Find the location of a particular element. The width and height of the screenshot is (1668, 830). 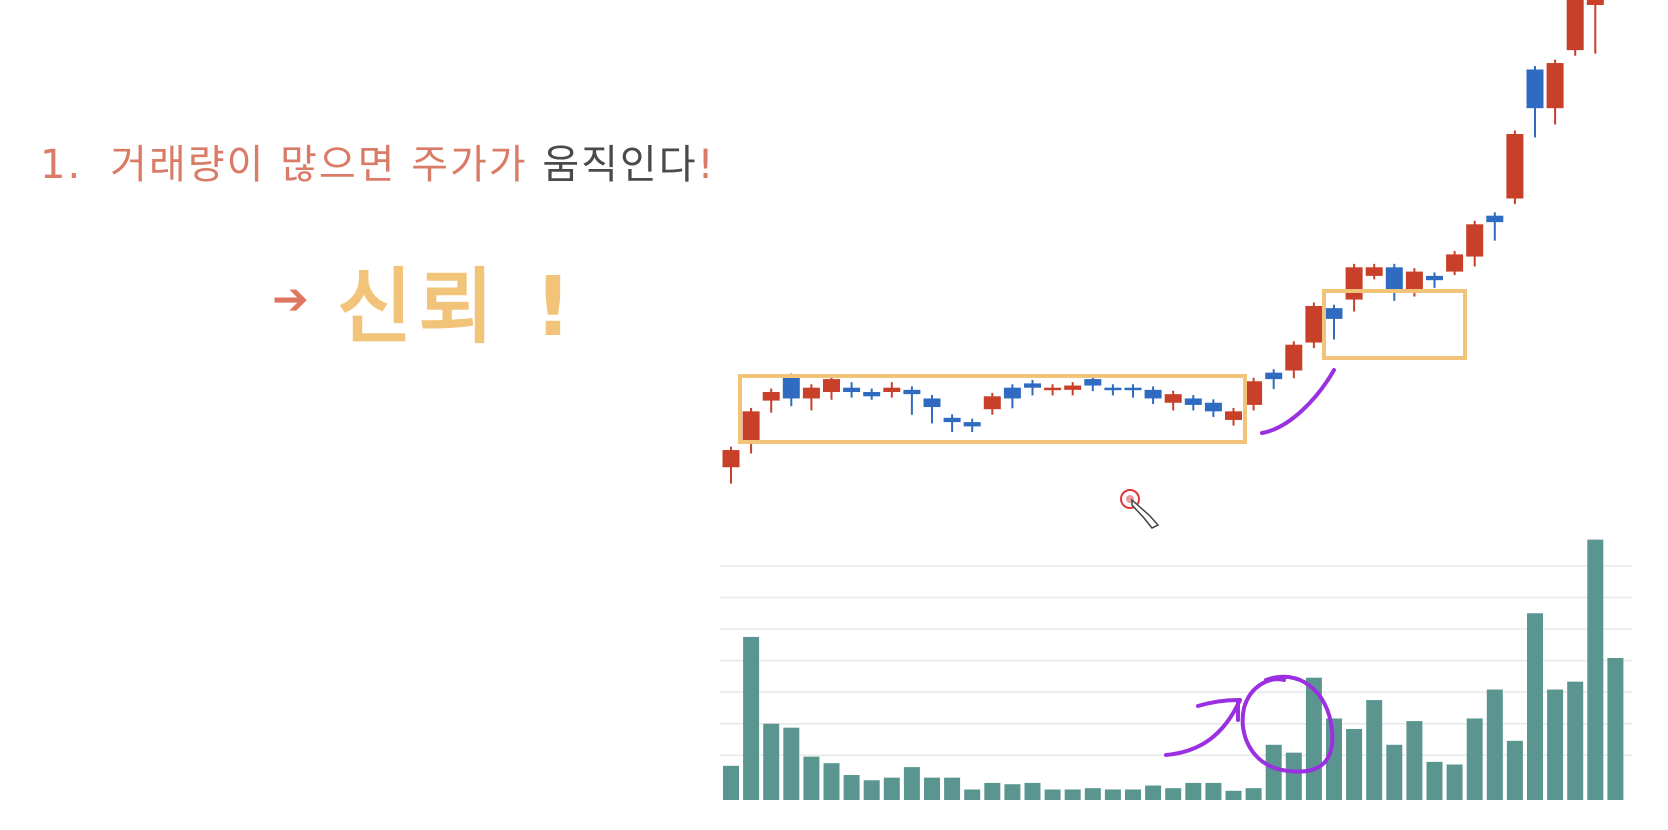

highlight-boxes is located at coordinates (1102, 366).